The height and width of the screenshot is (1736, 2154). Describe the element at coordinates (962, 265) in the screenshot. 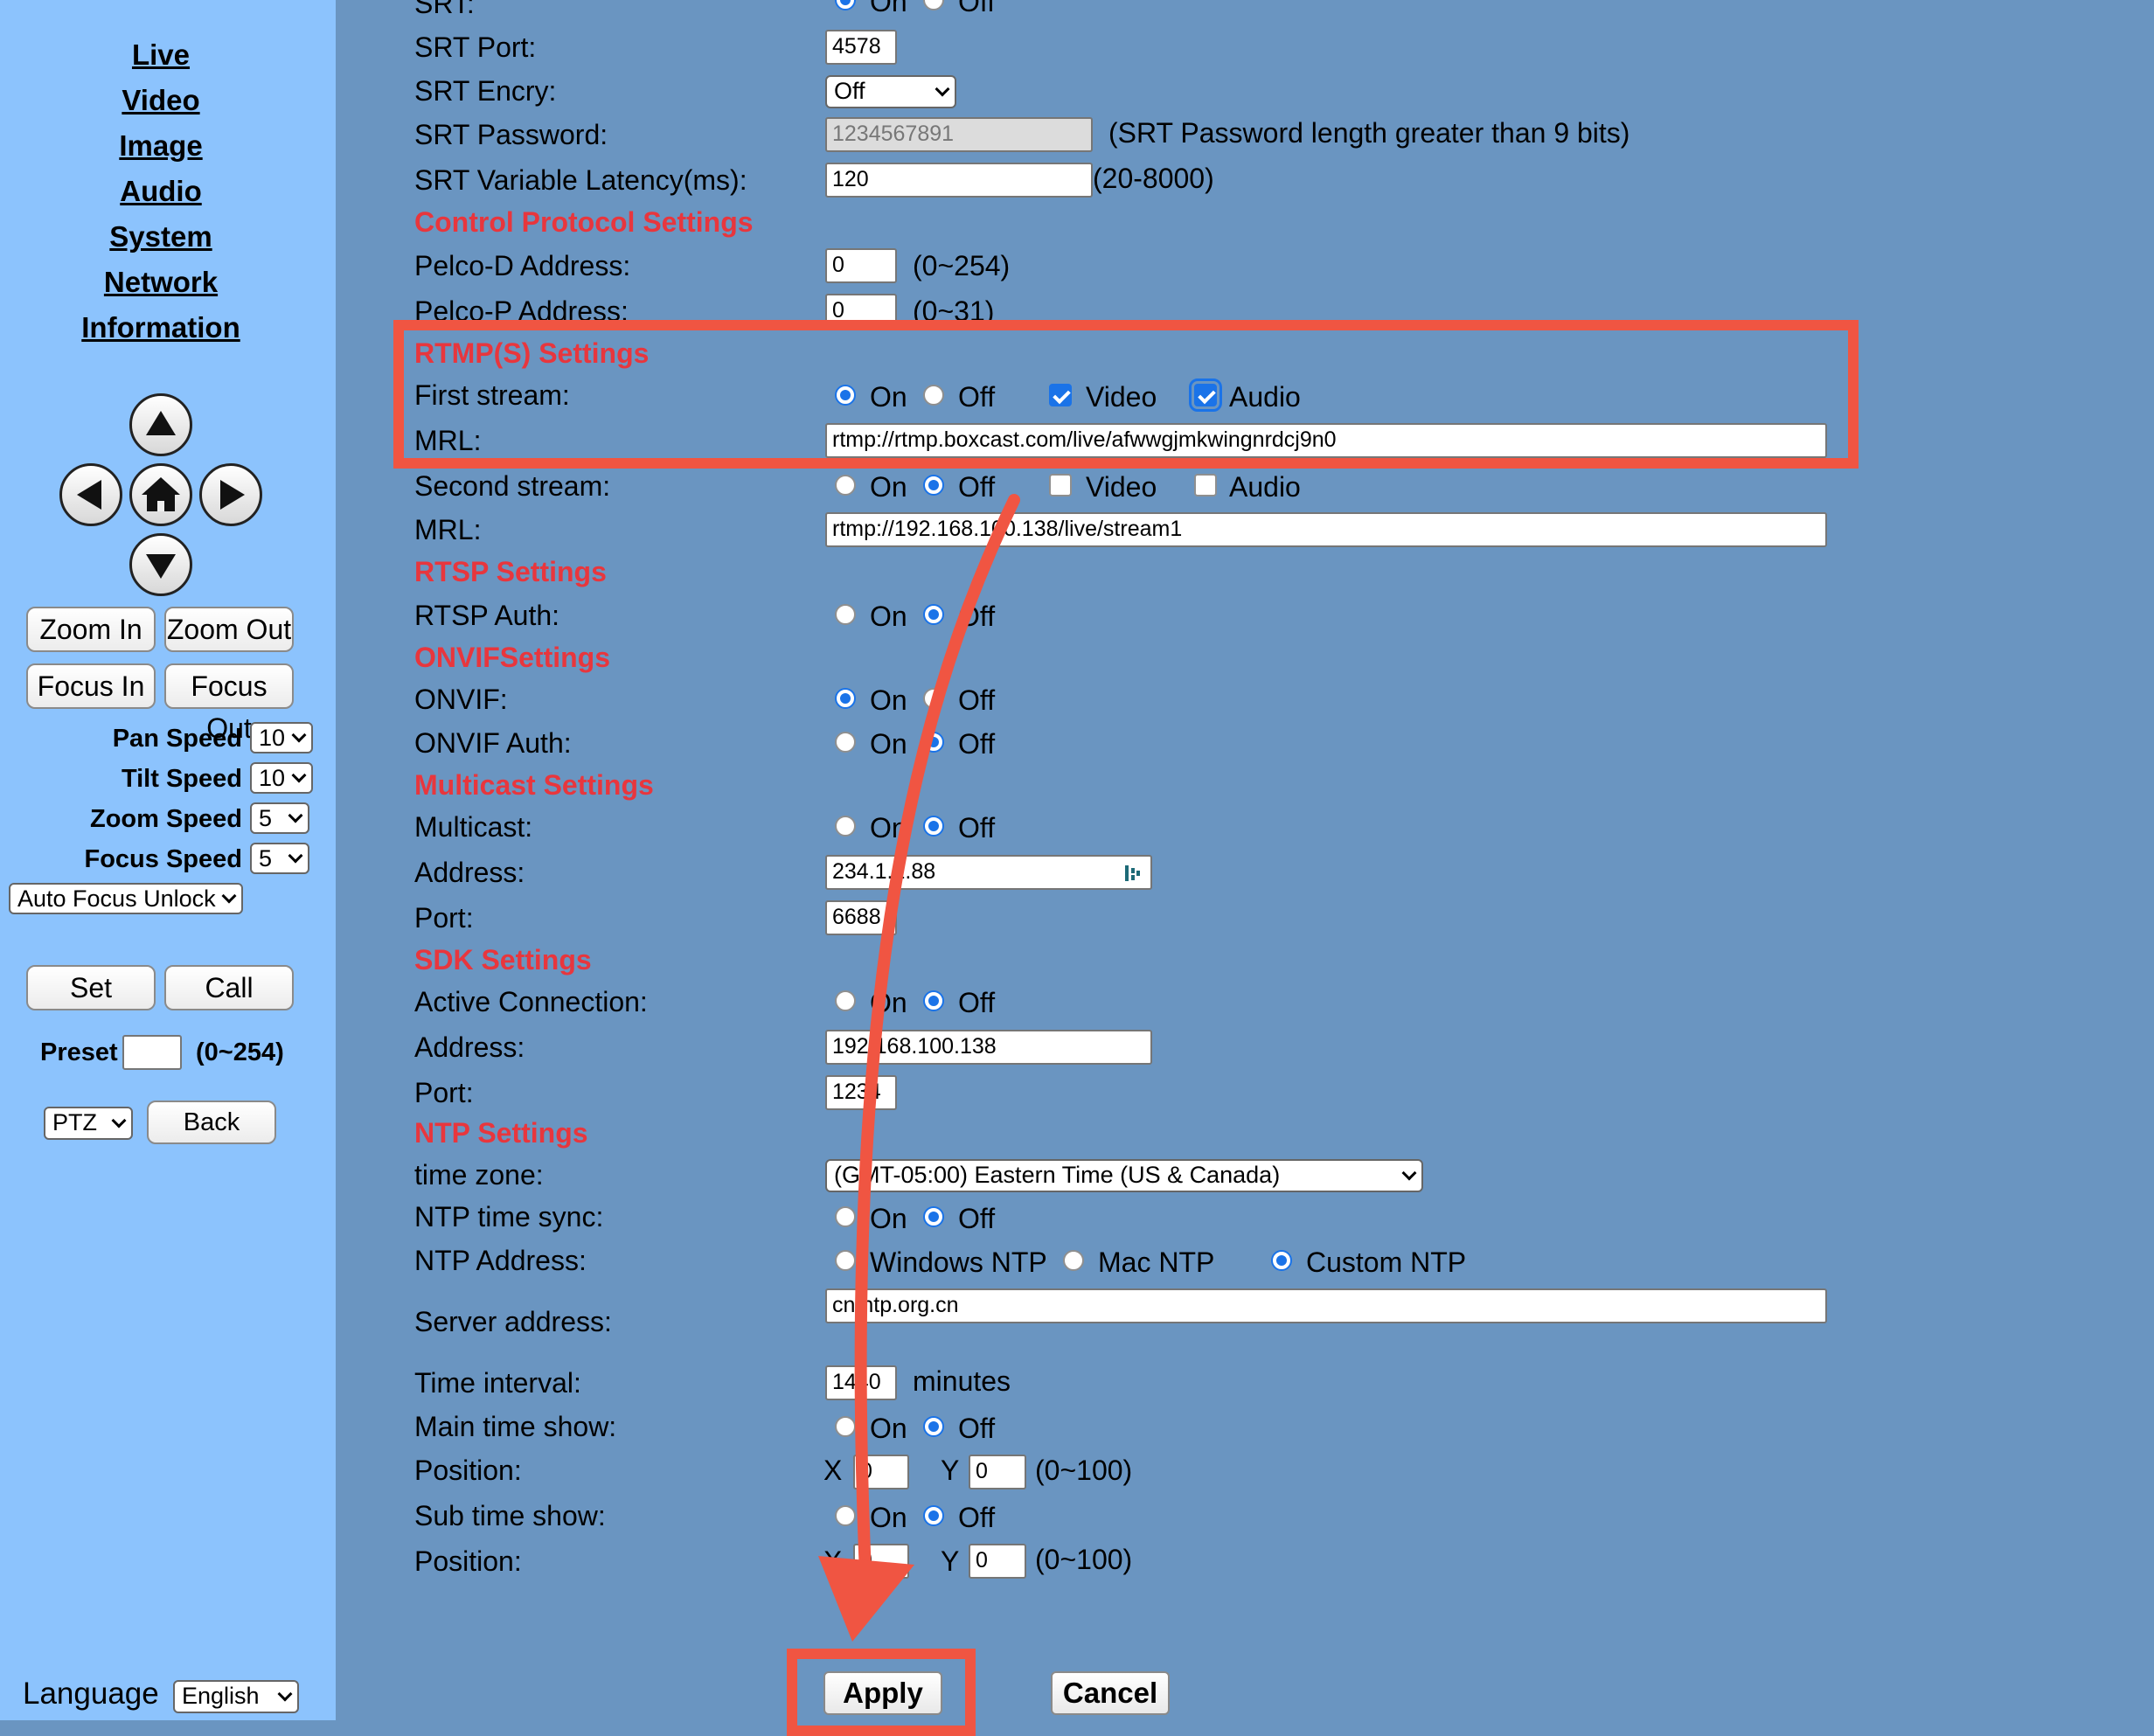

I see `pelco-d-range: (0~254)` at that location.